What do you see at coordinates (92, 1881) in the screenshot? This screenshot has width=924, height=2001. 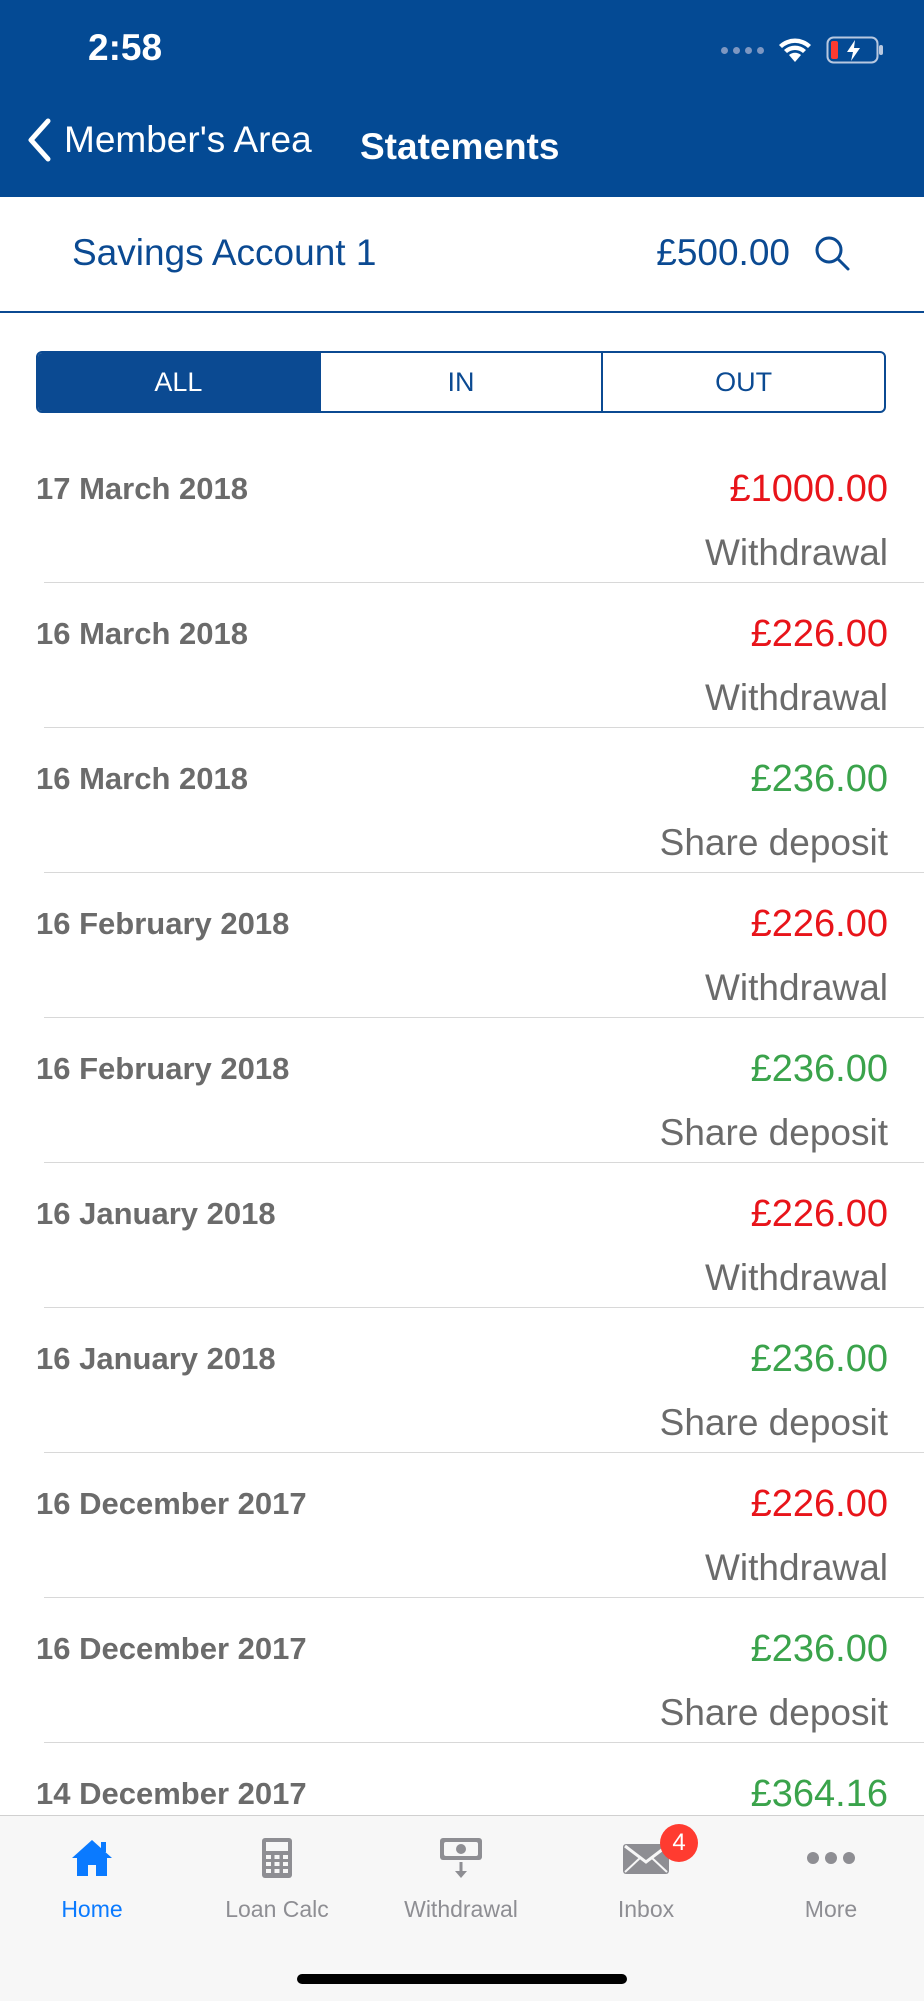 I see `tab-home: Home` at bounding box center [92, 1881].